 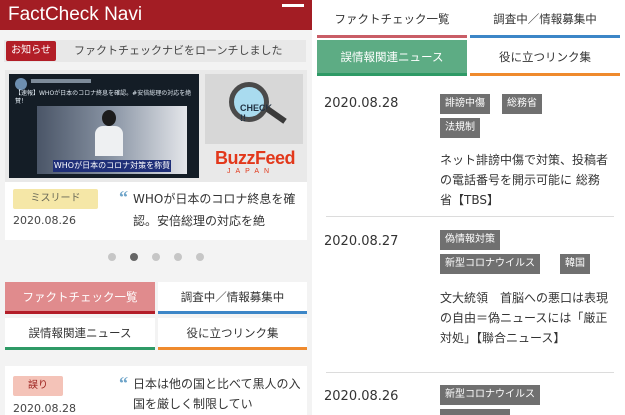 I want to click on tweet-text: 【速報】WHOが日本のコロナ終息を確認。#安倍総理の対応を絶賛！, so click(x=103, y=97).